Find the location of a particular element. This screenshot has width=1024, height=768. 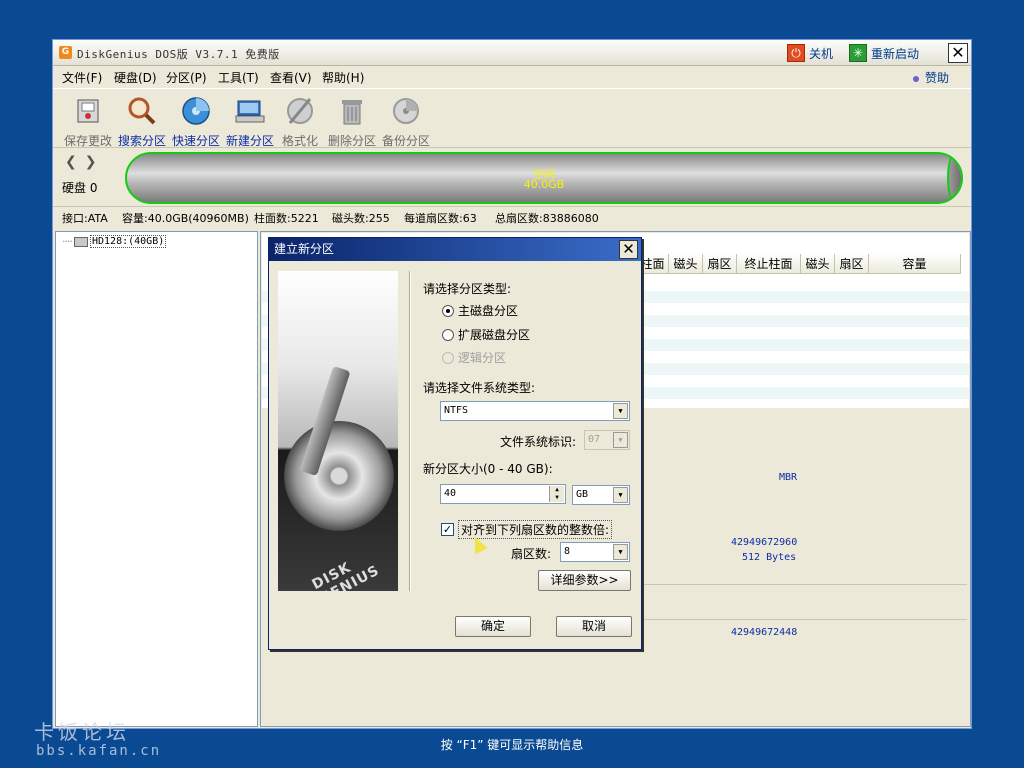

menu-partition: 分区(P) is located at coordinates (186, 77).